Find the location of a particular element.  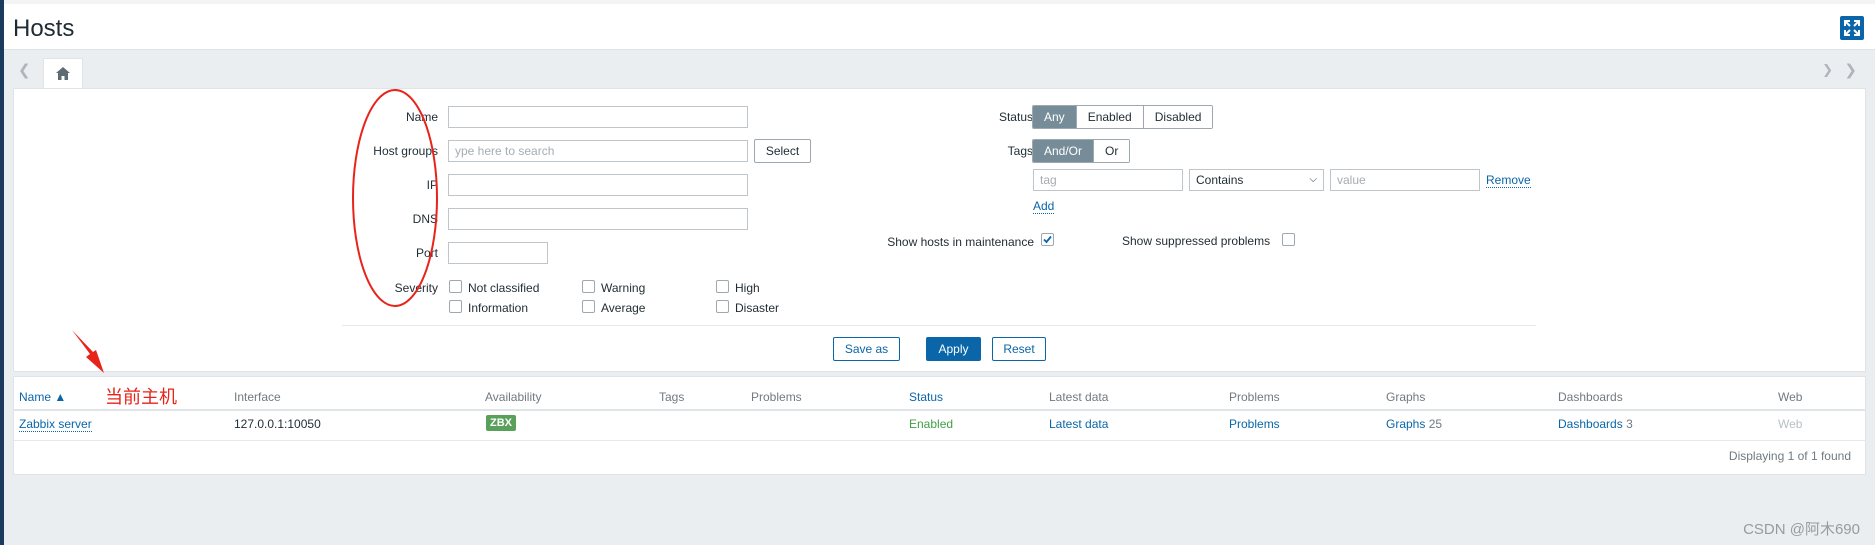

host-groups-input: ype here to search is located at coordinates (598, 151).